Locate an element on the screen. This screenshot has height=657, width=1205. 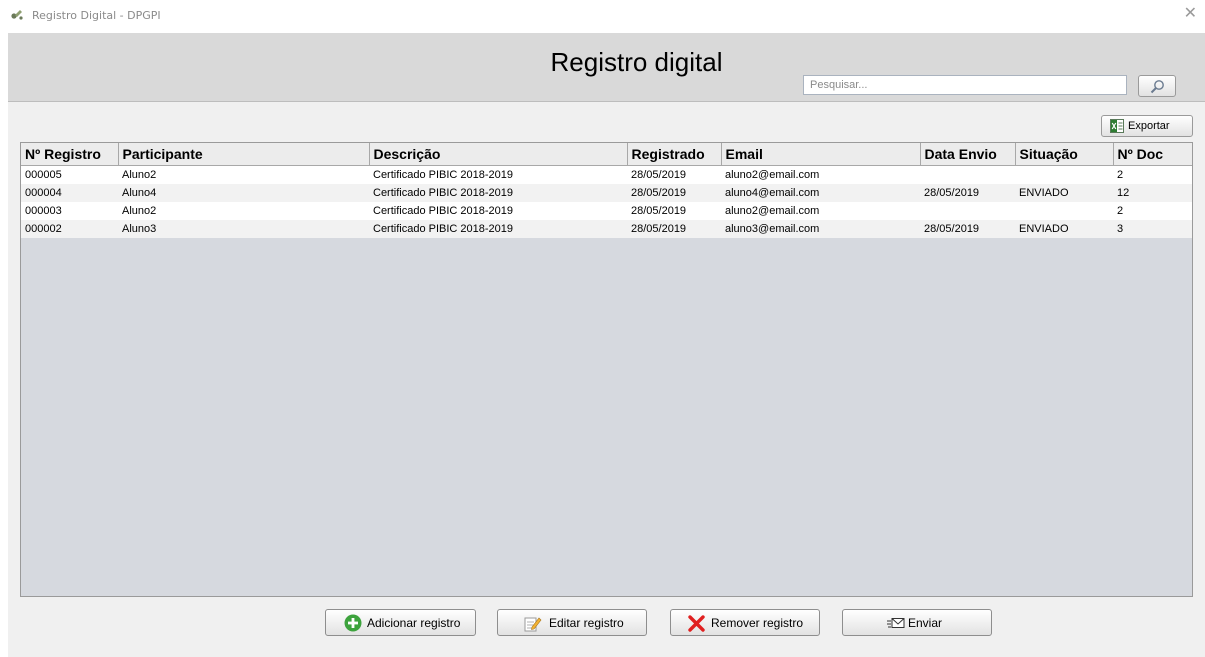
search-button is located at coordinates (1157, 86).